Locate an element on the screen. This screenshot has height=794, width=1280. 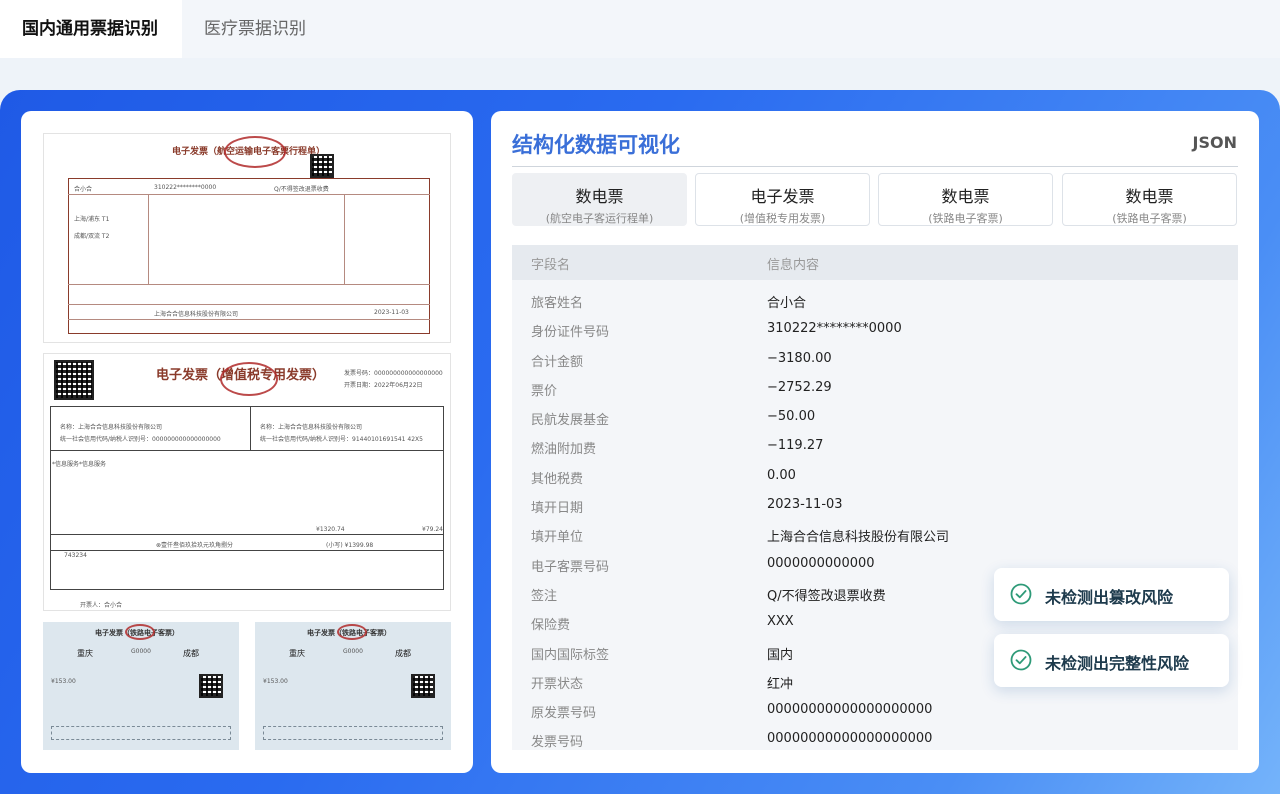
panel-title: 结构化数据可视化 is located at coordinates (596, 145).